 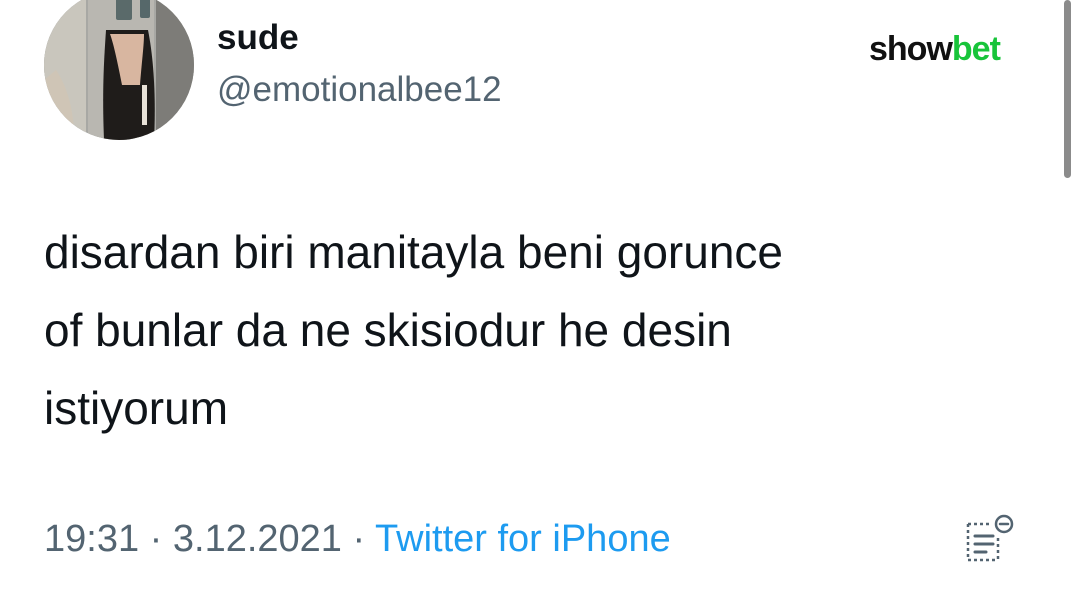 What do you see at coordinates (258, 38) in the screenshot?
I see `display-name: sude` at bounding box center [258, 38].